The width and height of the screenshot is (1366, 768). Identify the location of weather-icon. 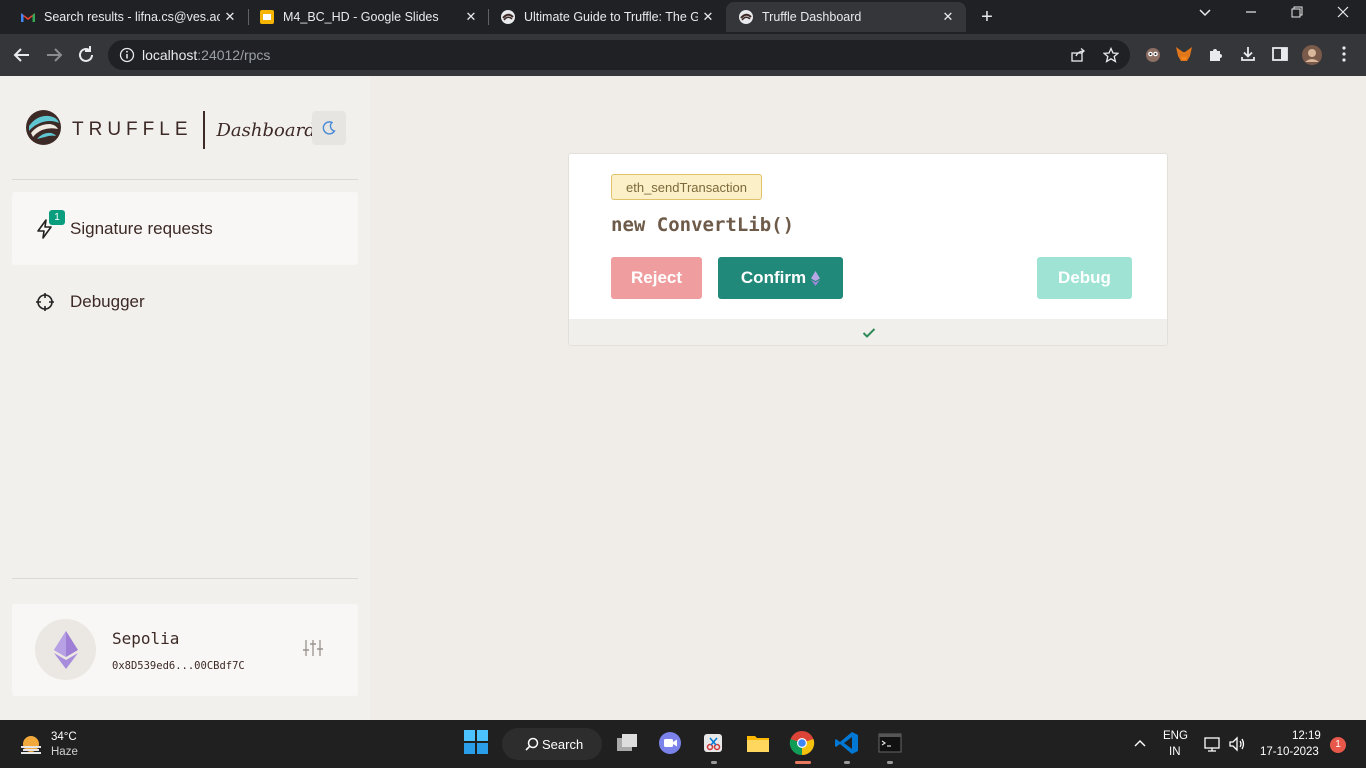
(31, 746).